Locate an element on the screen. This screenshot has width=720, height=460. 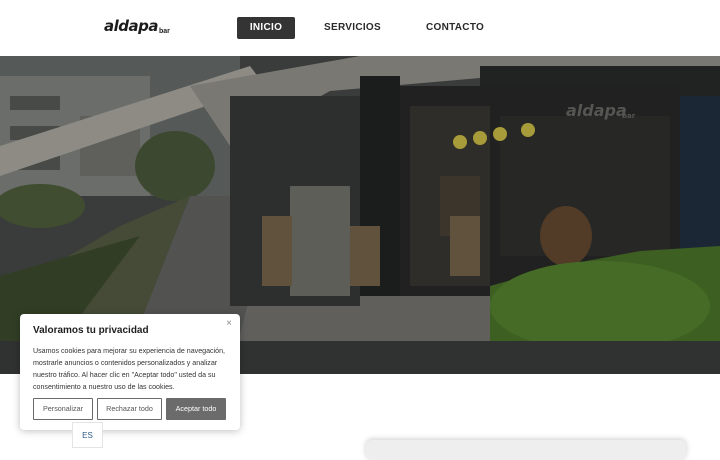
nav-item-contacto: CONTACTO is located at coordinates (455, 28).